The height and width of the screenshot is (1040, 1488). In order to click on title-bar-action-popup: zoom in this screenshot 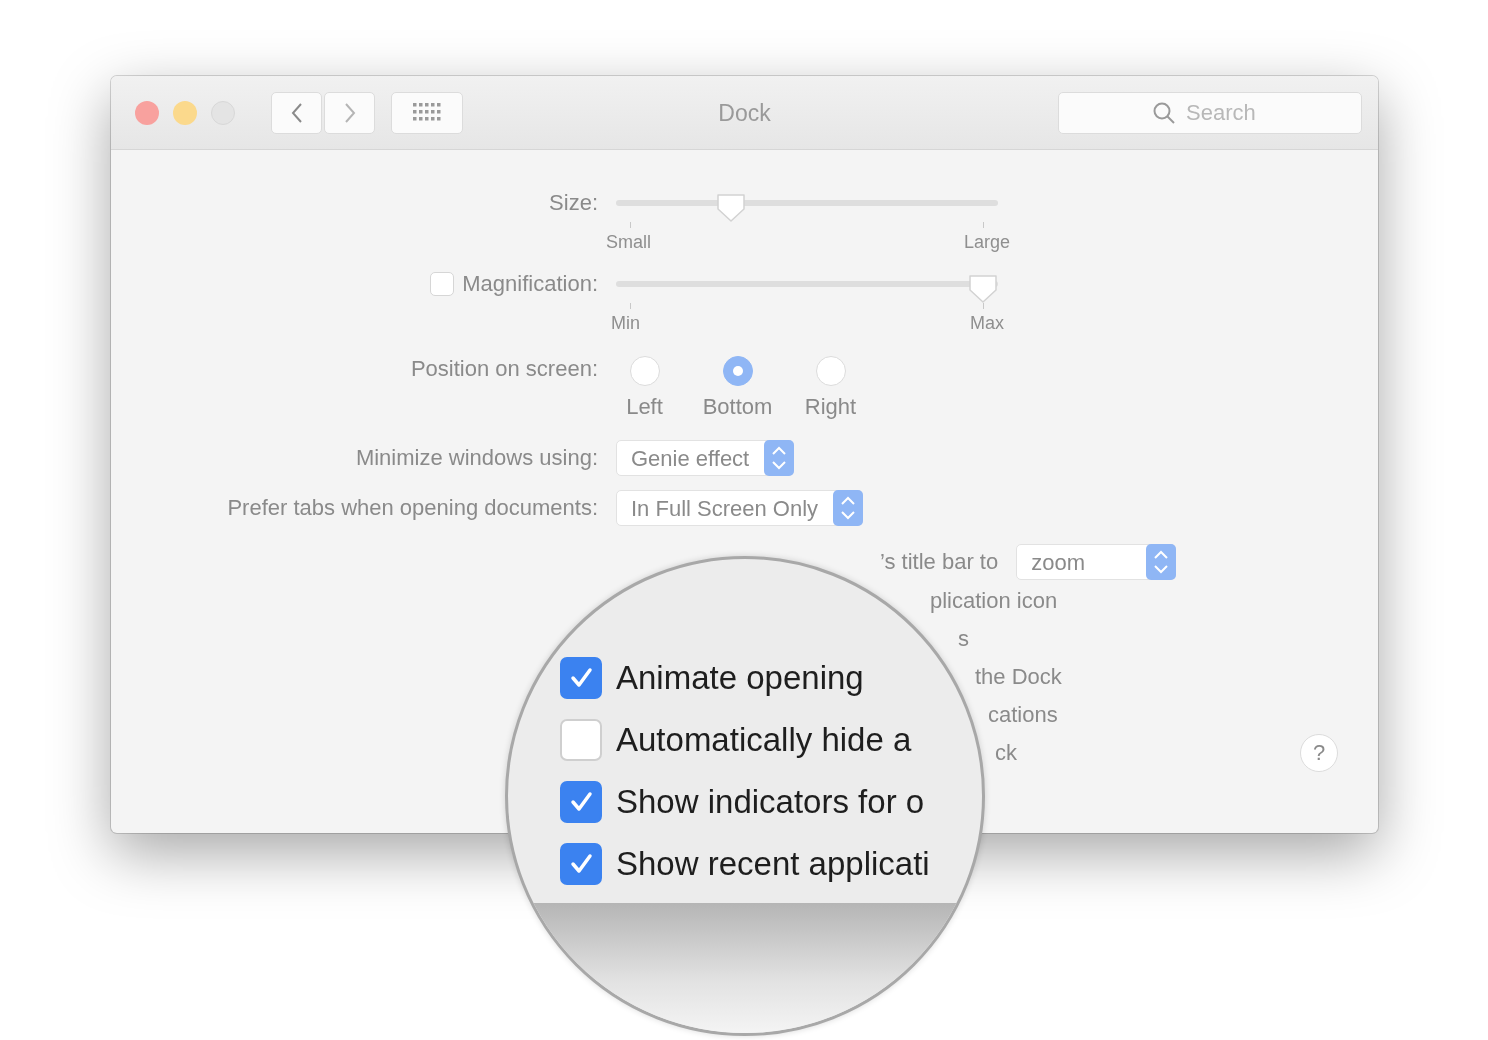, I will do `click(1096, 562)`.